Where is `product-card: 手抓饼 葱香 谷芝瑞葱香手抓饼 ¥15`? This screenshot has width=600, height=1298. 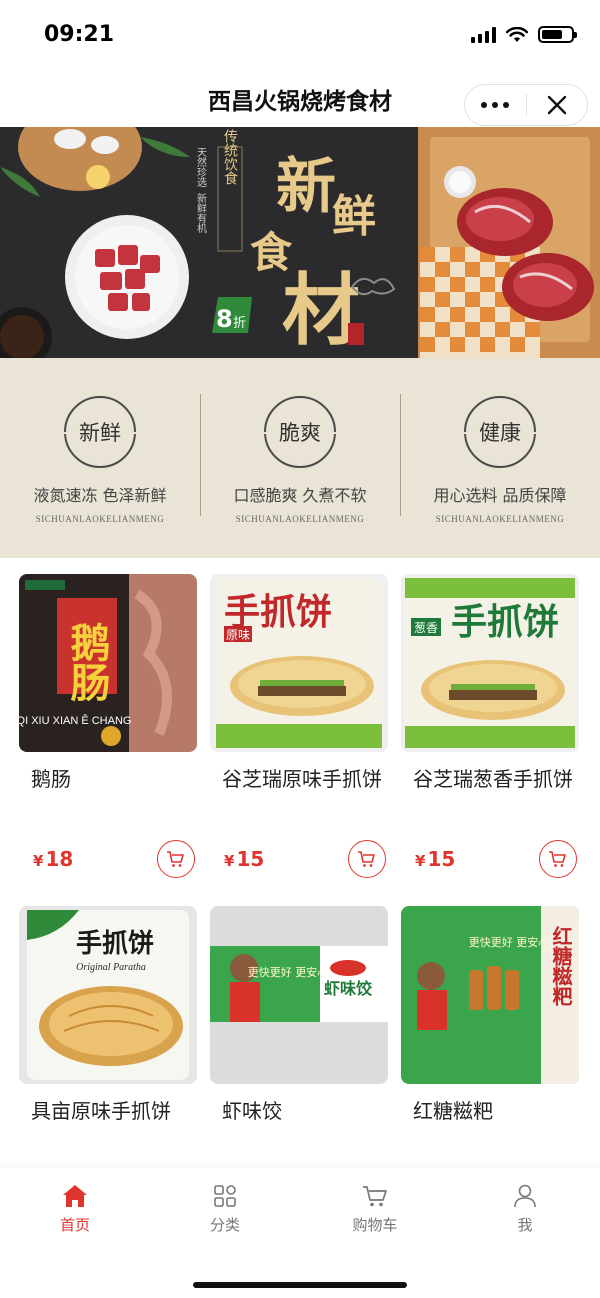
product-card: 手抓饼 葱香 谷芝瑞葱香手抓饼 ¥15 is located at coordinates (490, 740).